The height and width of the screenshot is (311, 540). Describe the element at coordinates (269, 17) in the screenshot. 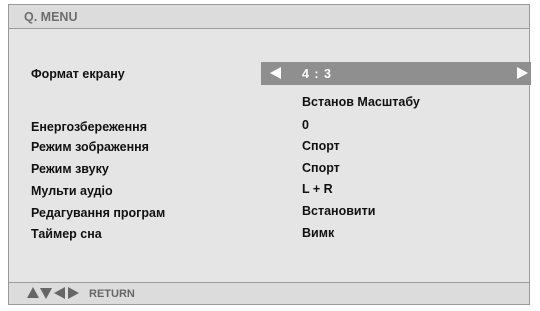

I see `title-bar: Q. MENU` at that location.